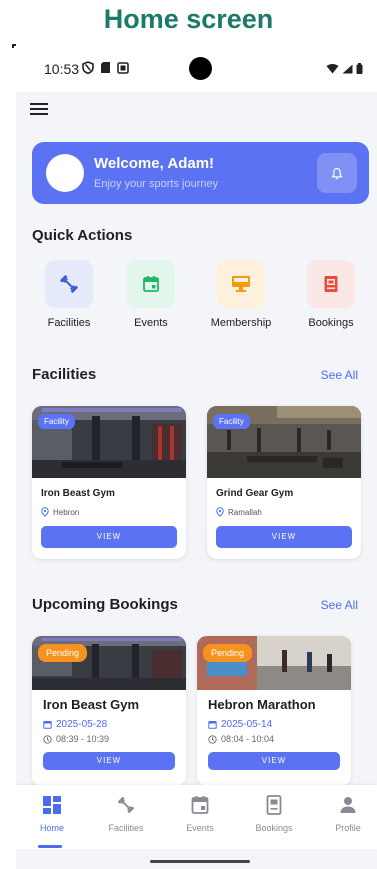  I want to click on booking-name: Hebron Marathon, so click(262, 704).